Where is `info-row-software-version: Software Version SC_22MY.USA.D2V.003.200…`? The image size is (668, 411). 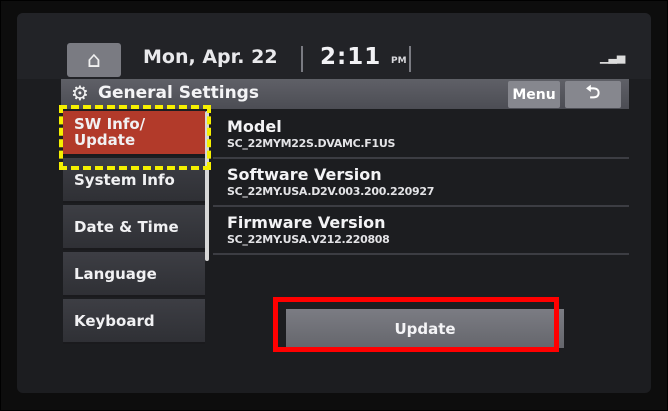 info-row-software-version: Software Version SC_22MY.USA.D2V.003.200… is located at coordinates (421, 183).